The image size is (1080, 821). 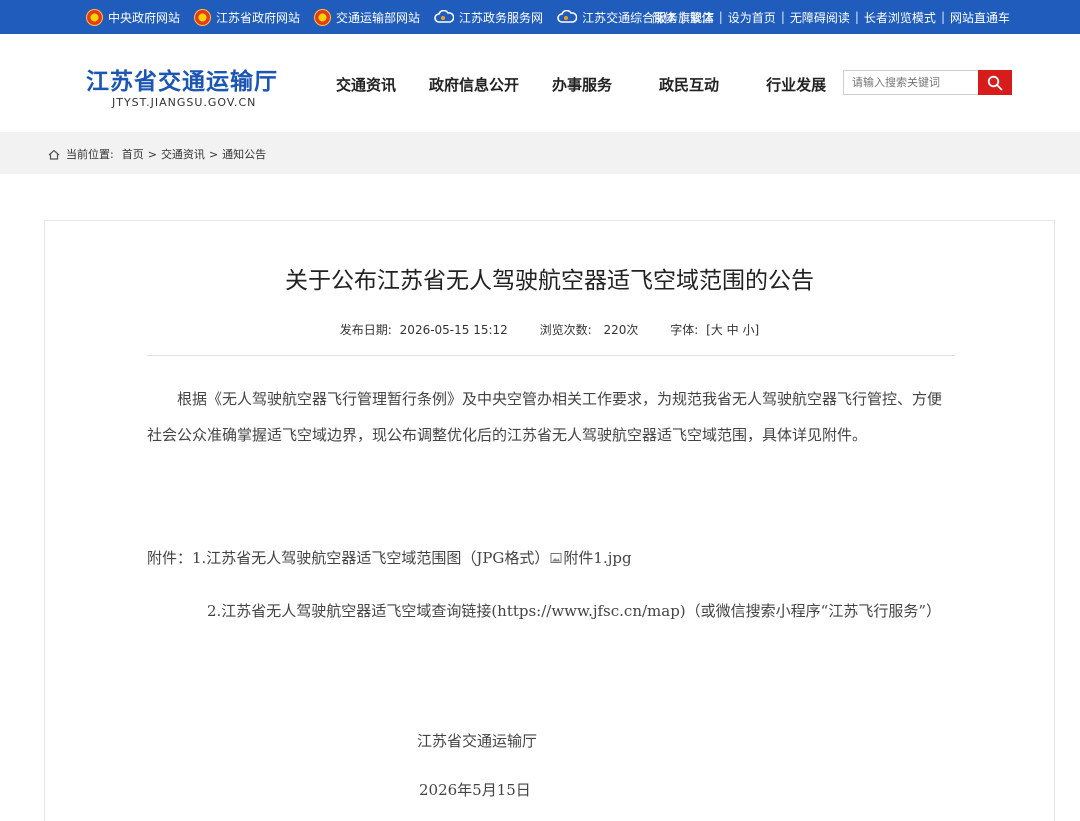 I want to click on gov-link-service: 江苏政务服务网, so click(x=488, y=17).